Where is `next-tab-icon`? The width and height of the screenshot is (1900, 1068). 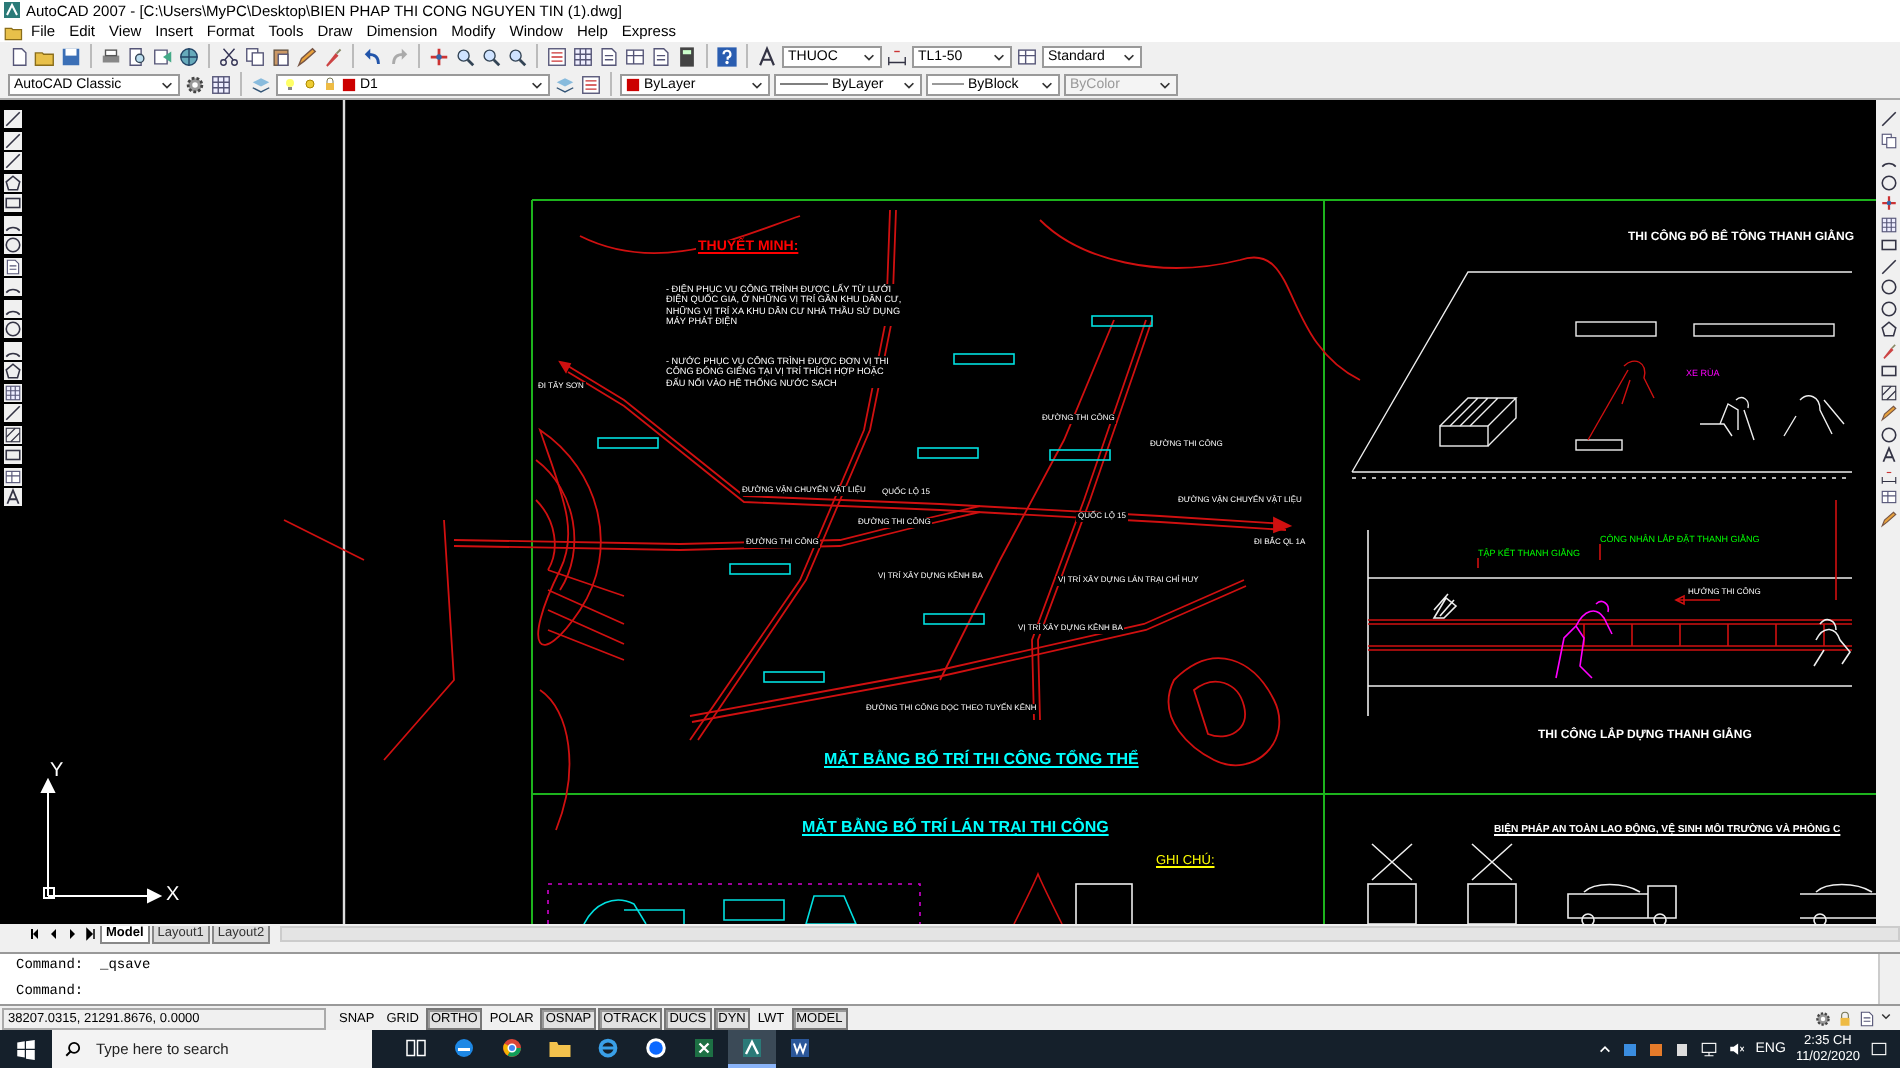
next-tab-icon is located at coordinates (72, 934).